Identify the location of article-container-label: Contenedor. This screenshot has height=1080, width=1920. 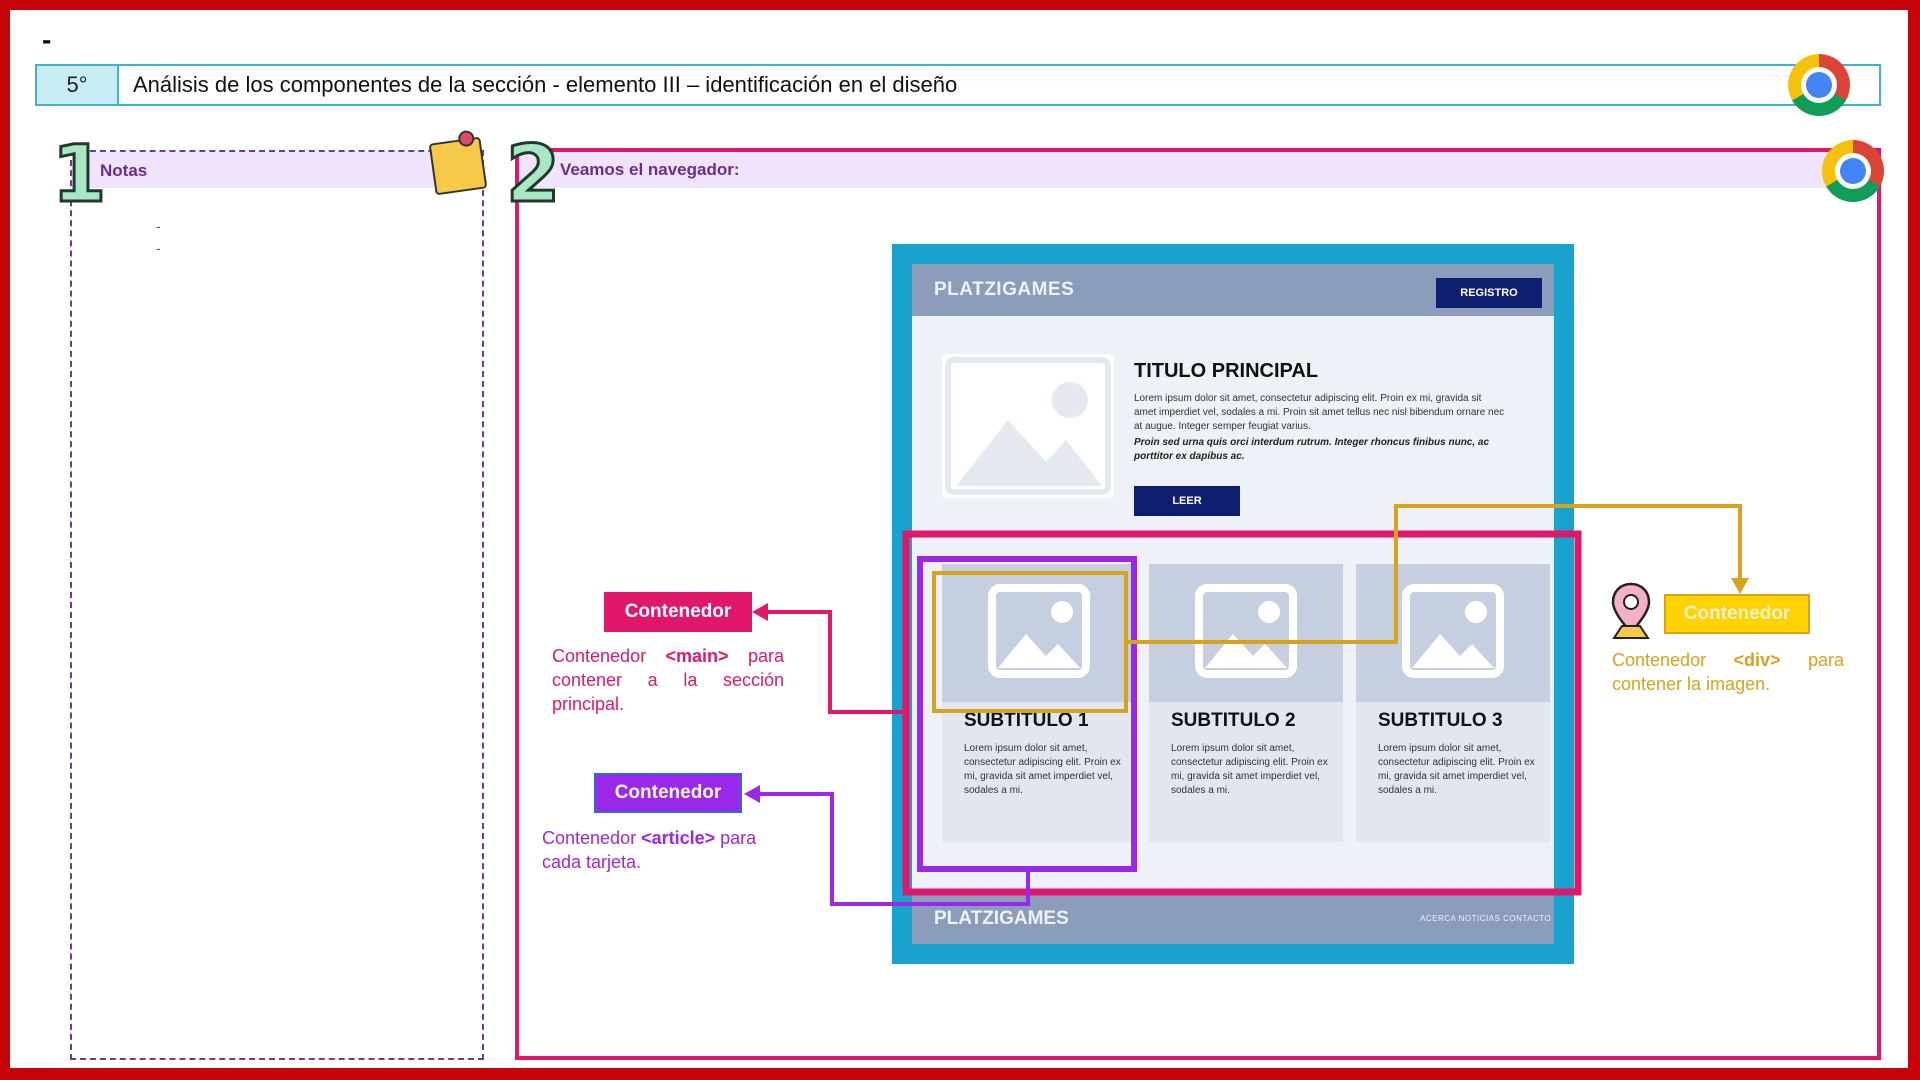
(668, 793).